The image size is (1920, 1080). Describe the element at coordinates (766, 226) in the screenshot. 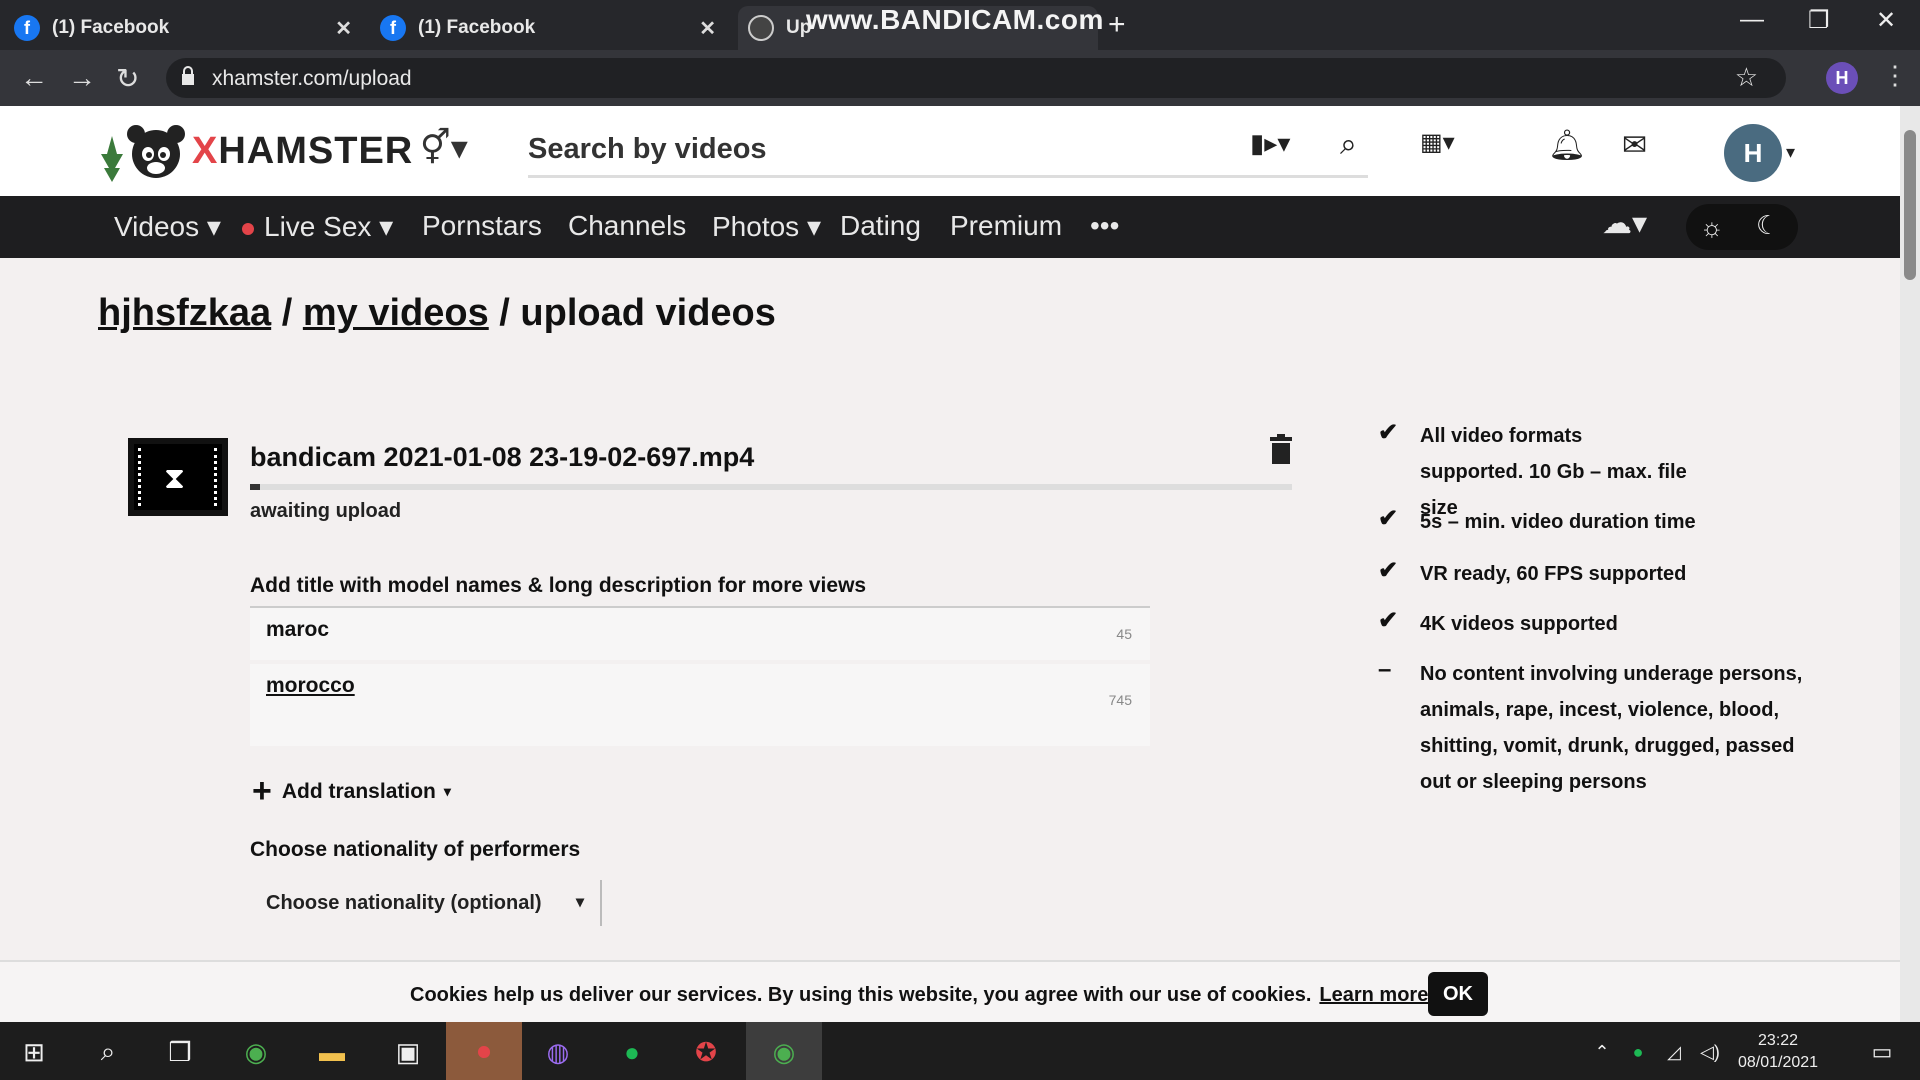

I see `nav-photos: Photos ▾` at that location.